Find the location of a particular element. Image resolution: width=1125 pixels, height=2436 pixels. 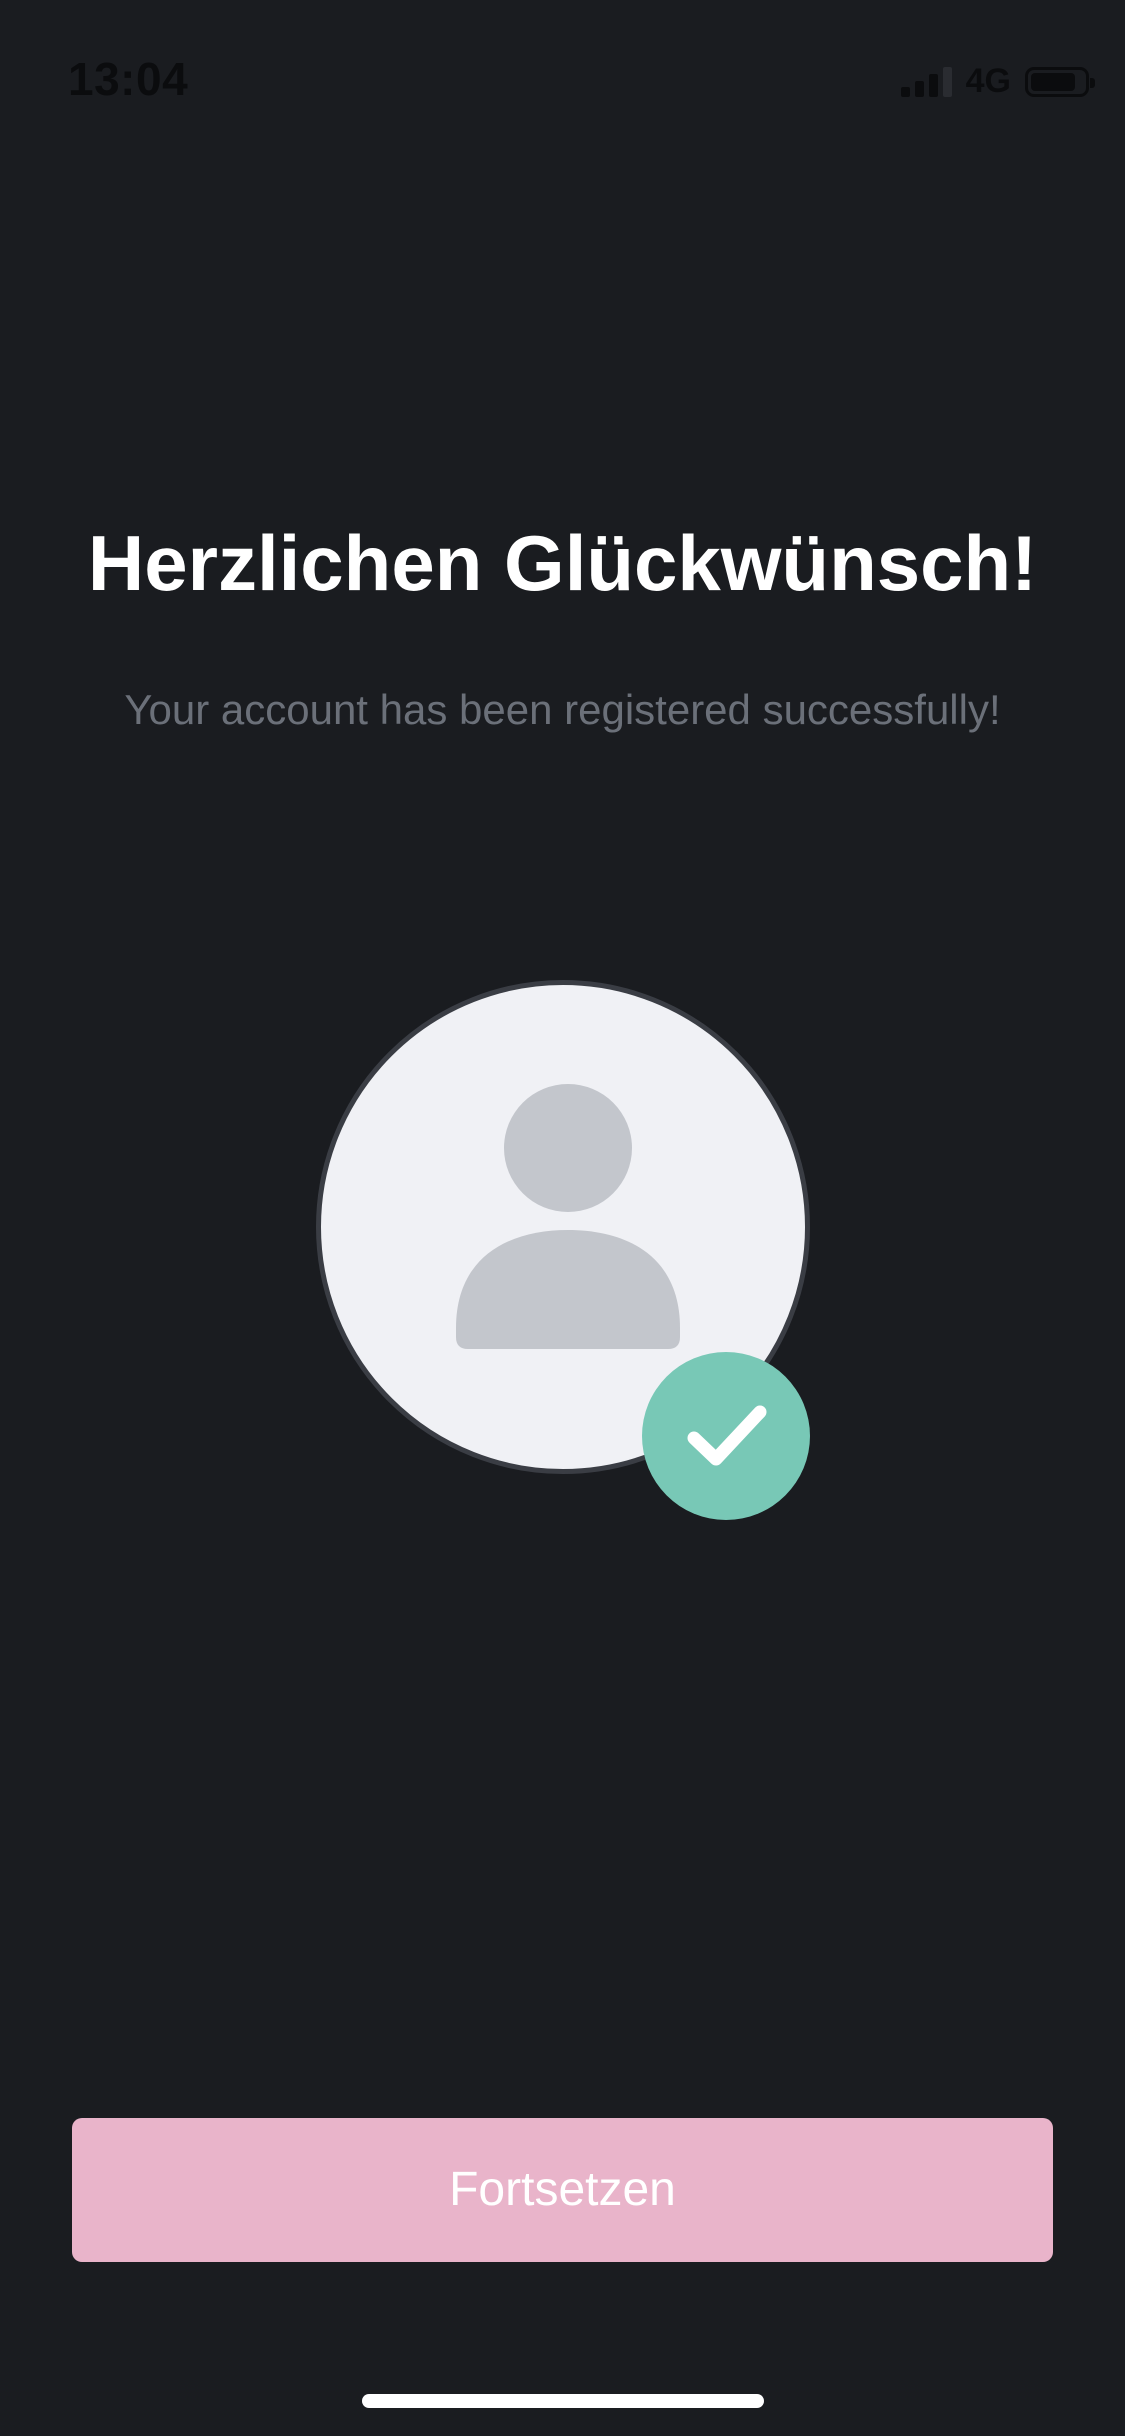

status-icons: 4G is located at coordinates (997, 81).